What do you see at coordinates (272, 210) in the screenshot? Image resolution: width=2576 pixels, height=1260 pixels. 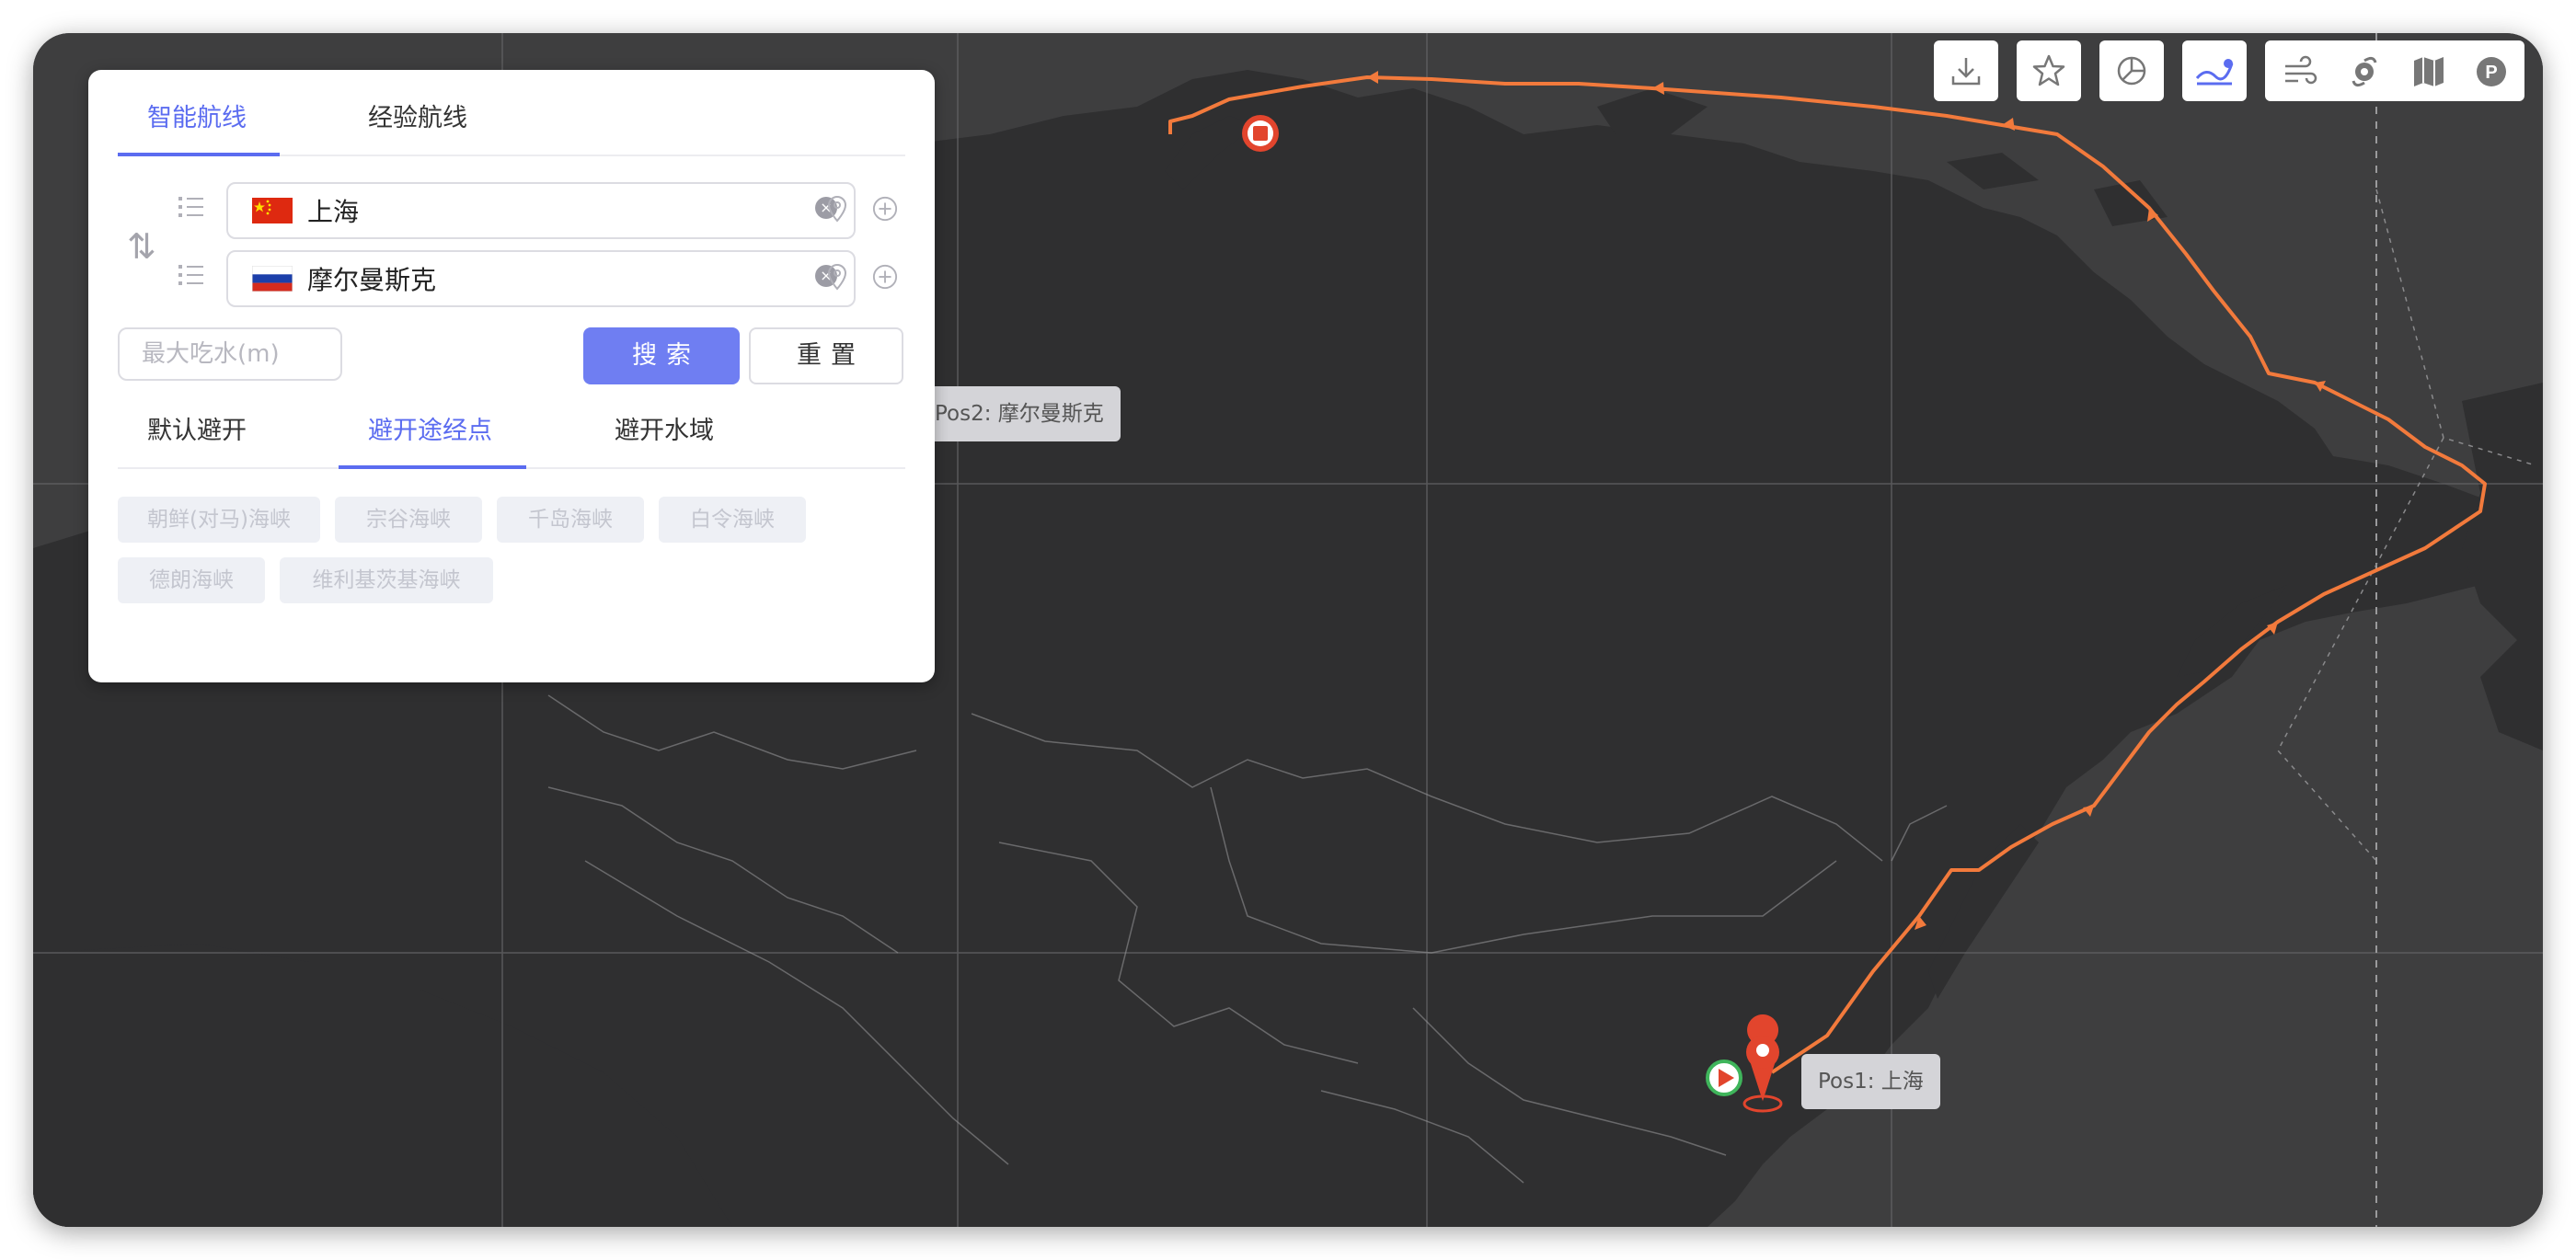 I see `china-flag-icon` at bounding box center [272, 210].